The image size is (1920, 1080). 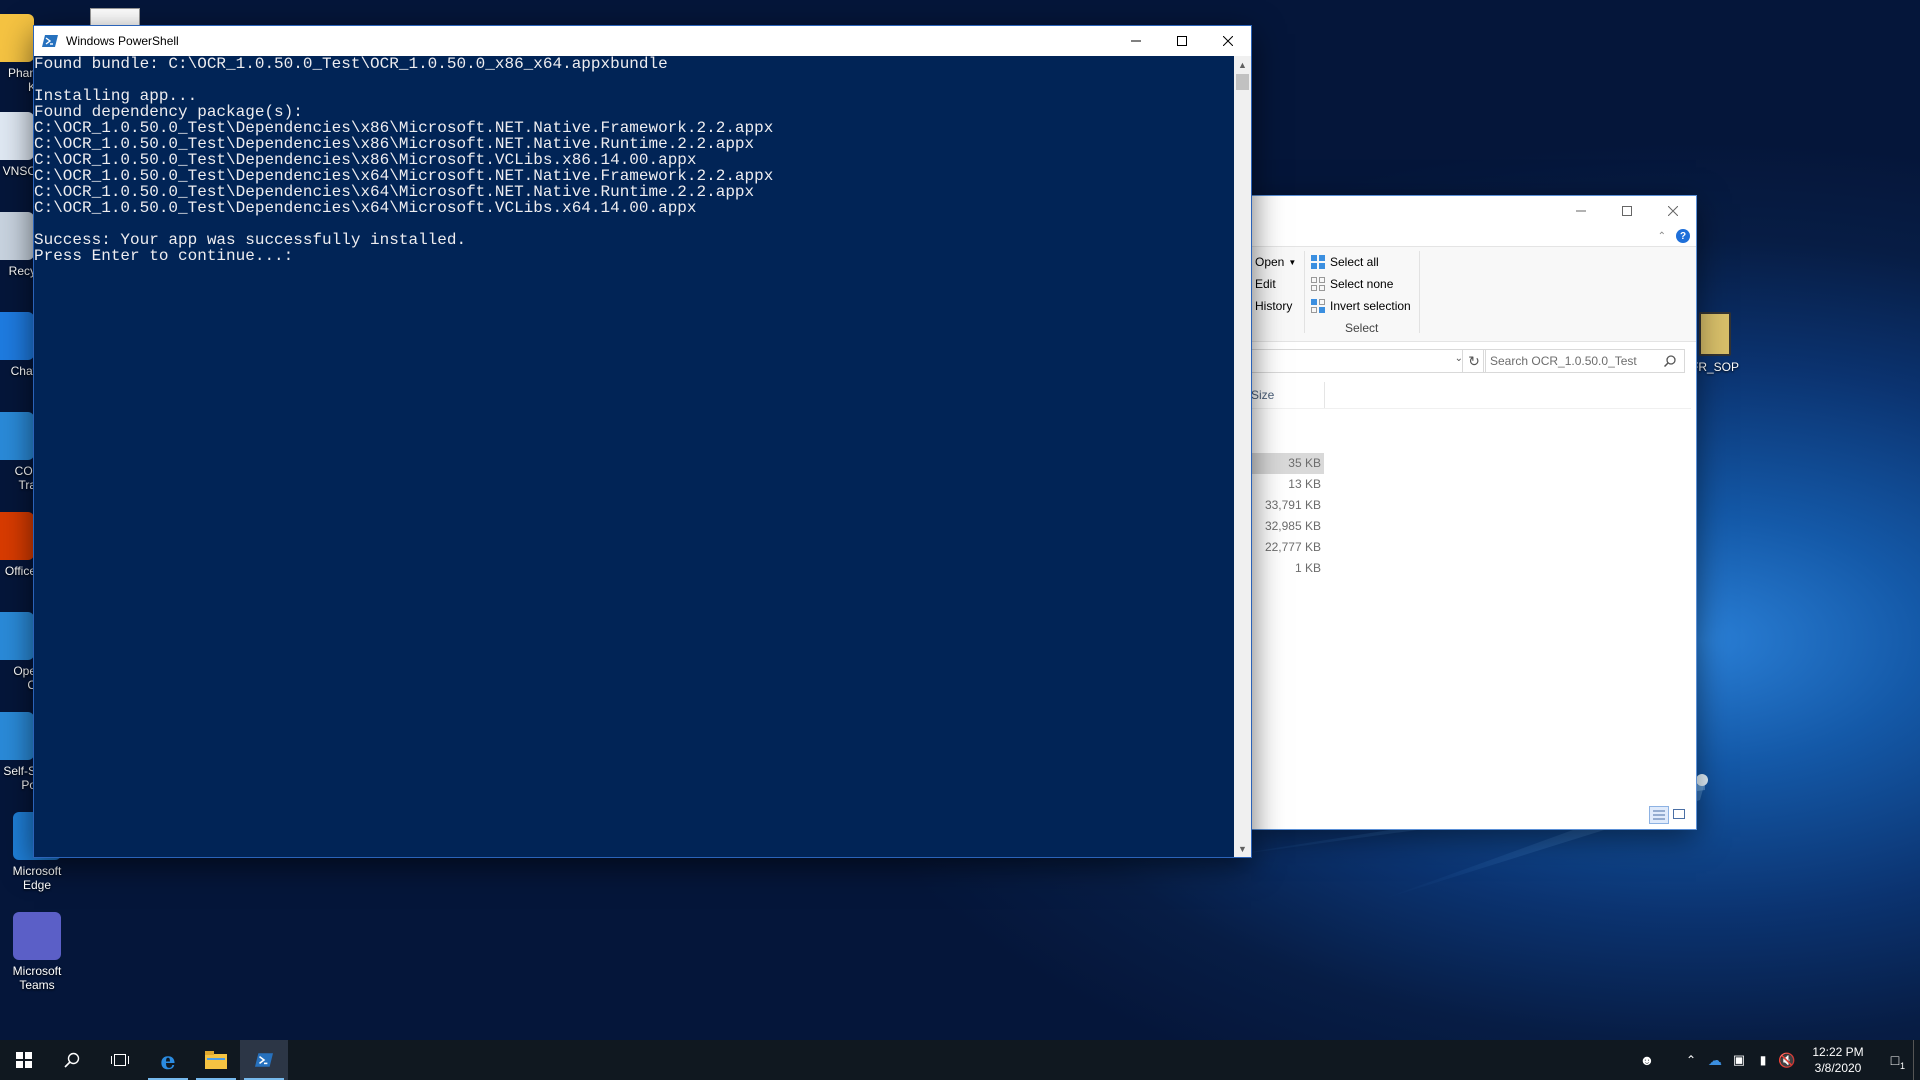 I want to click on details-view-button, so click(x=1659, y=815).